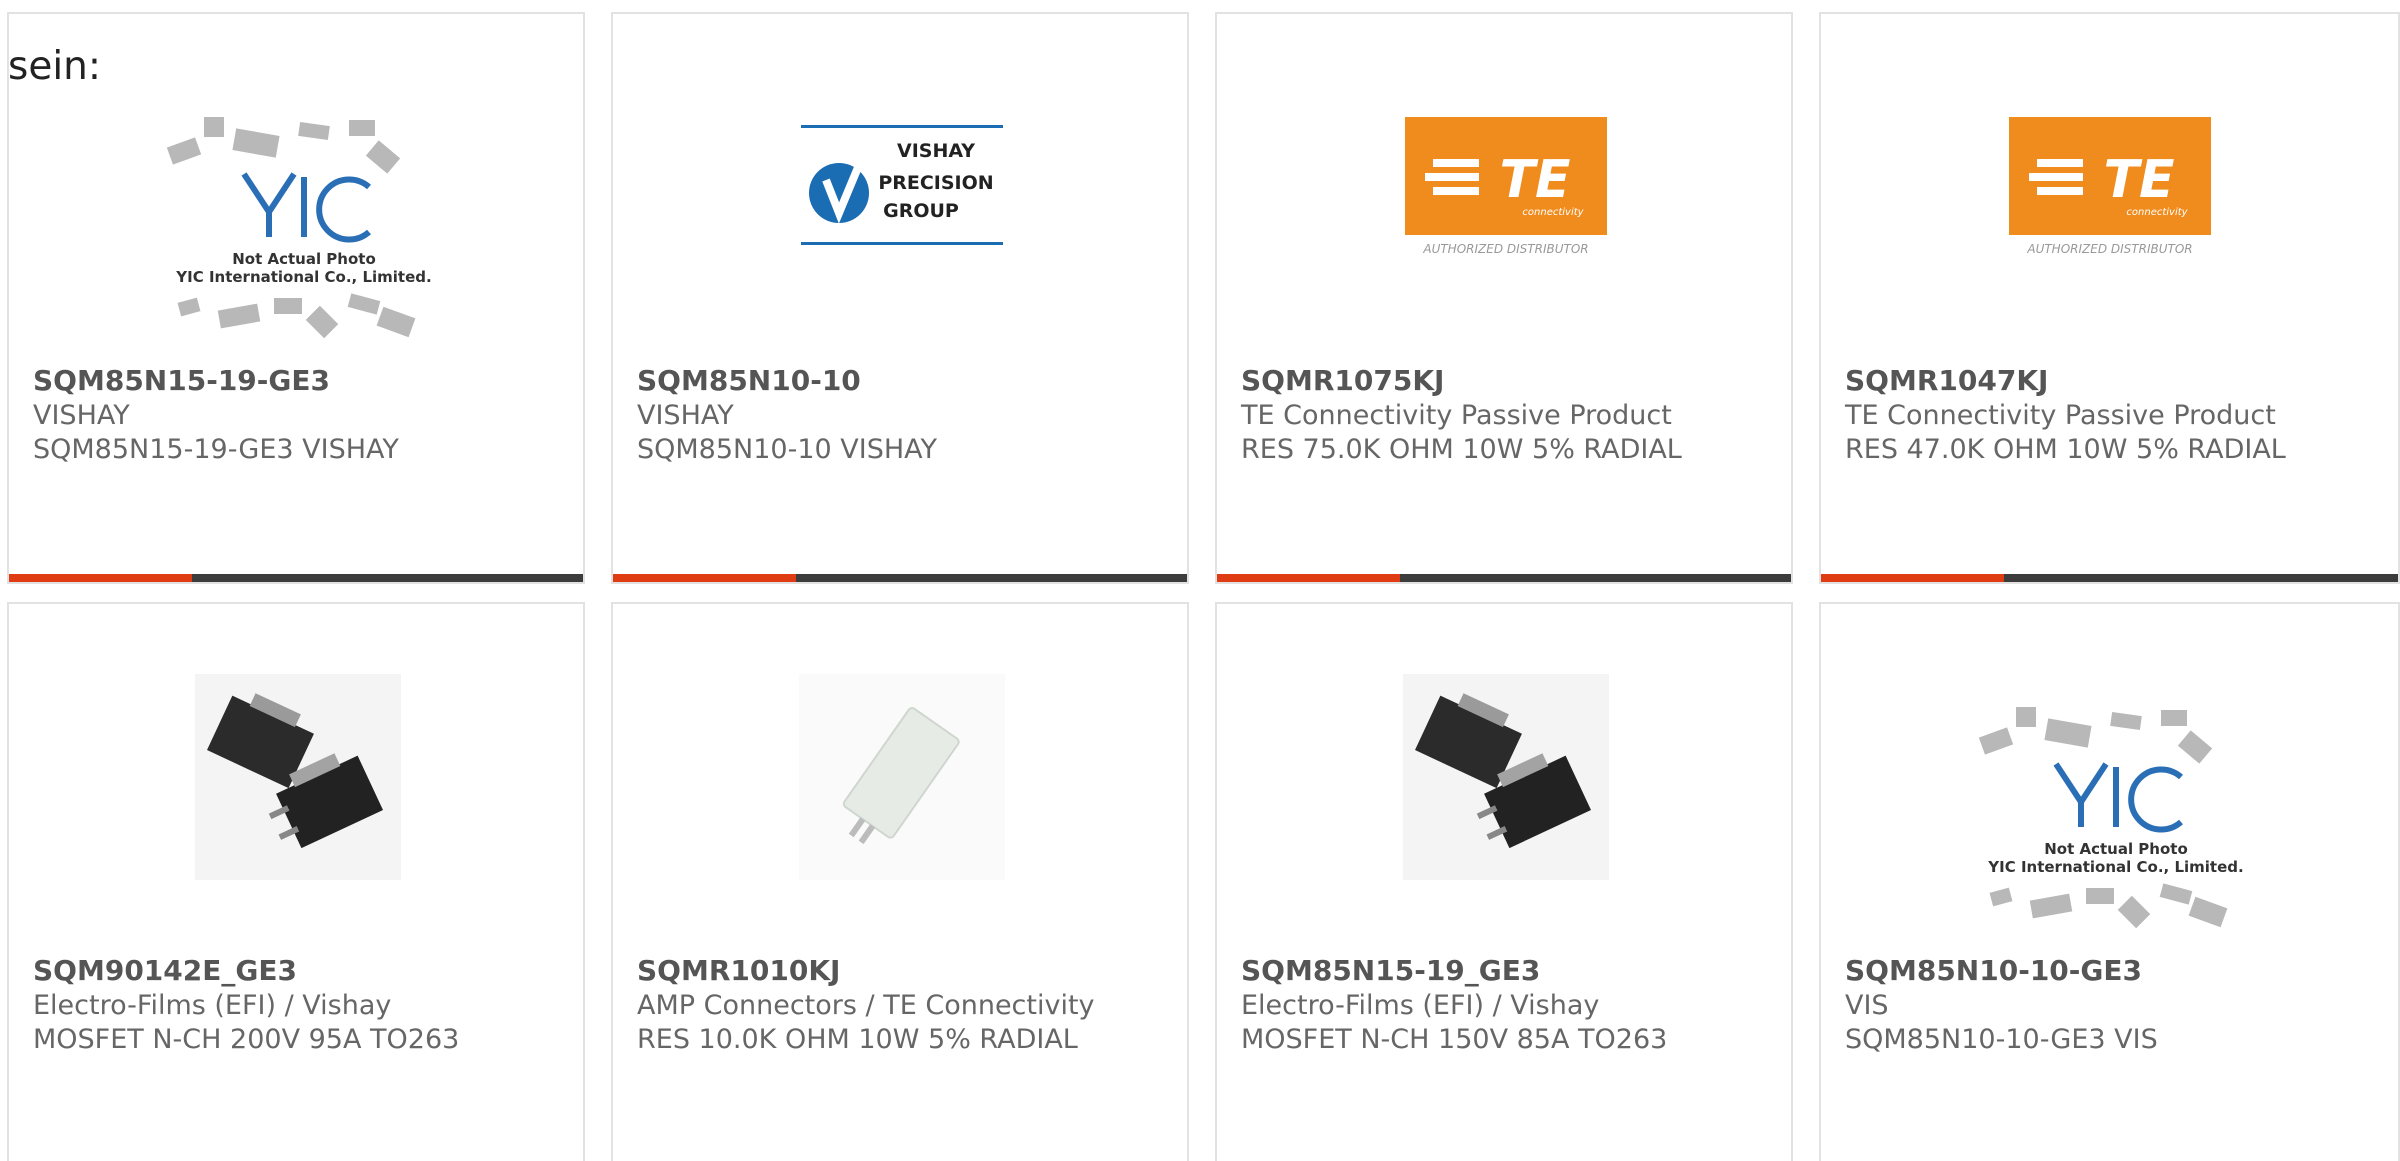  Describe the element at coordinates (936, 151) in the screenshot. I see `vishay-line1: VISHAY` at that location.